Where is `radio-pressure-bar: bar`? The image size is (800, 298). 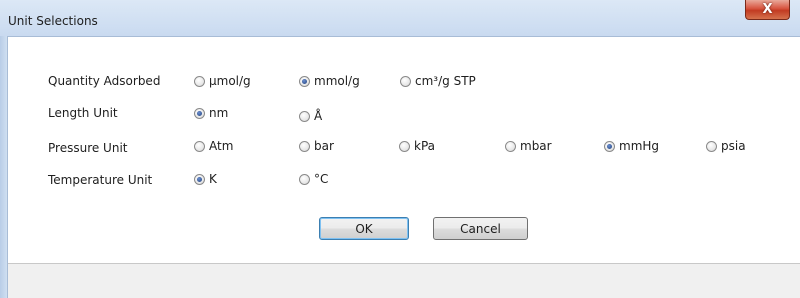 radio-pressure-bar: bar is located at coordinates (316, 146).